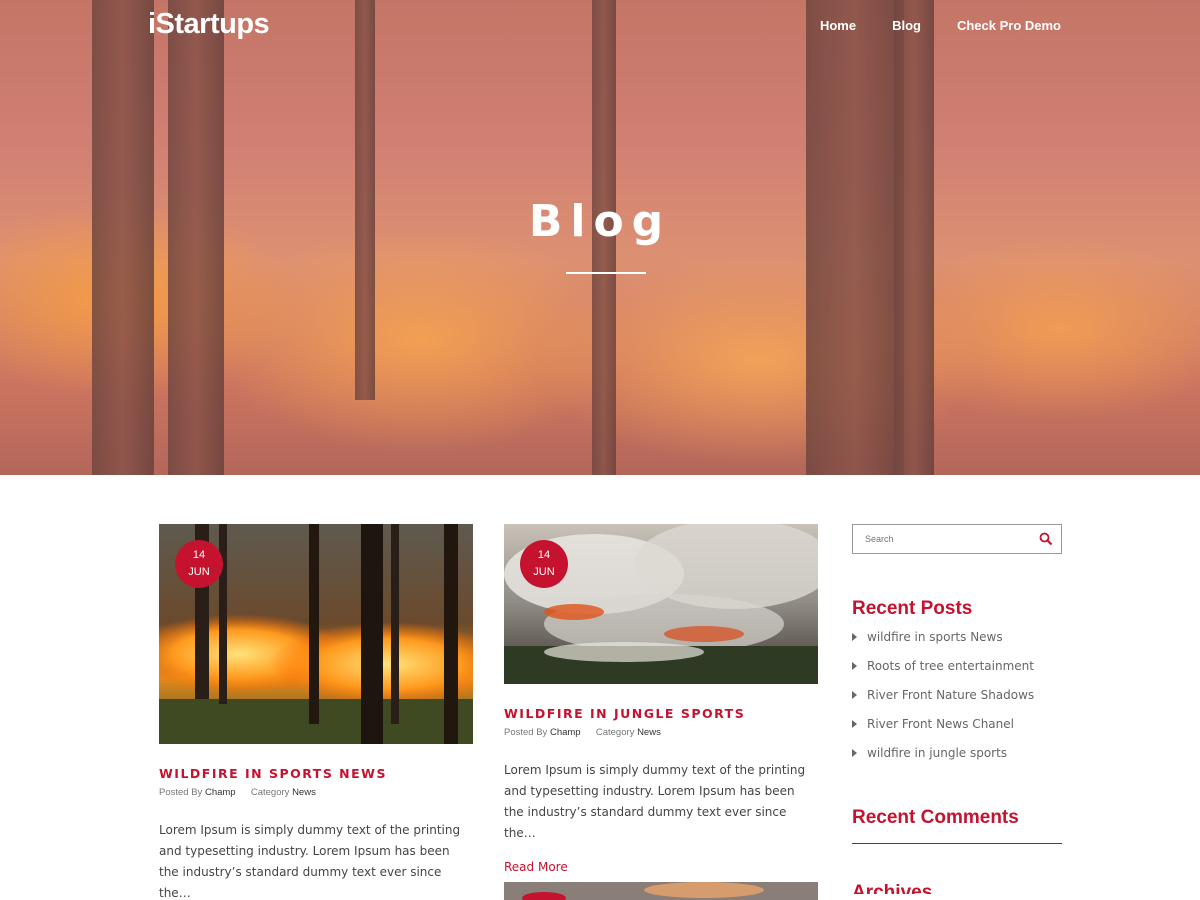 This screenshot has height=900, width=1200. What do you see at coordinates (536, 867) in the screenshot?
I see `read-more-link: Read More` at bounding box center [536, 867].